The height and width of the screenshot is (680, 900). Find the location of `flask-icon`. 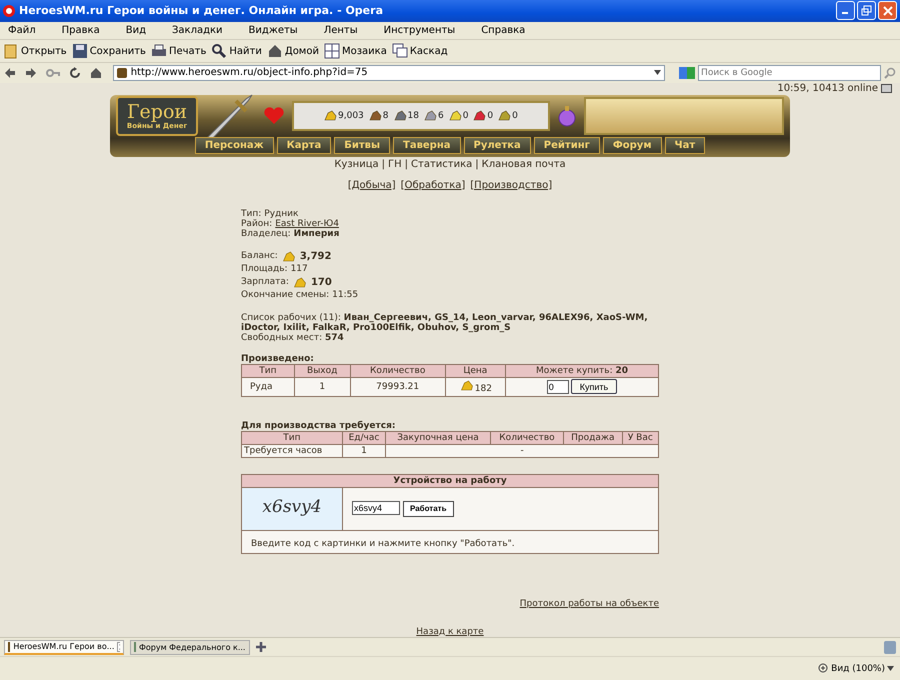

flask-icon is located at coordinates (430, 116).